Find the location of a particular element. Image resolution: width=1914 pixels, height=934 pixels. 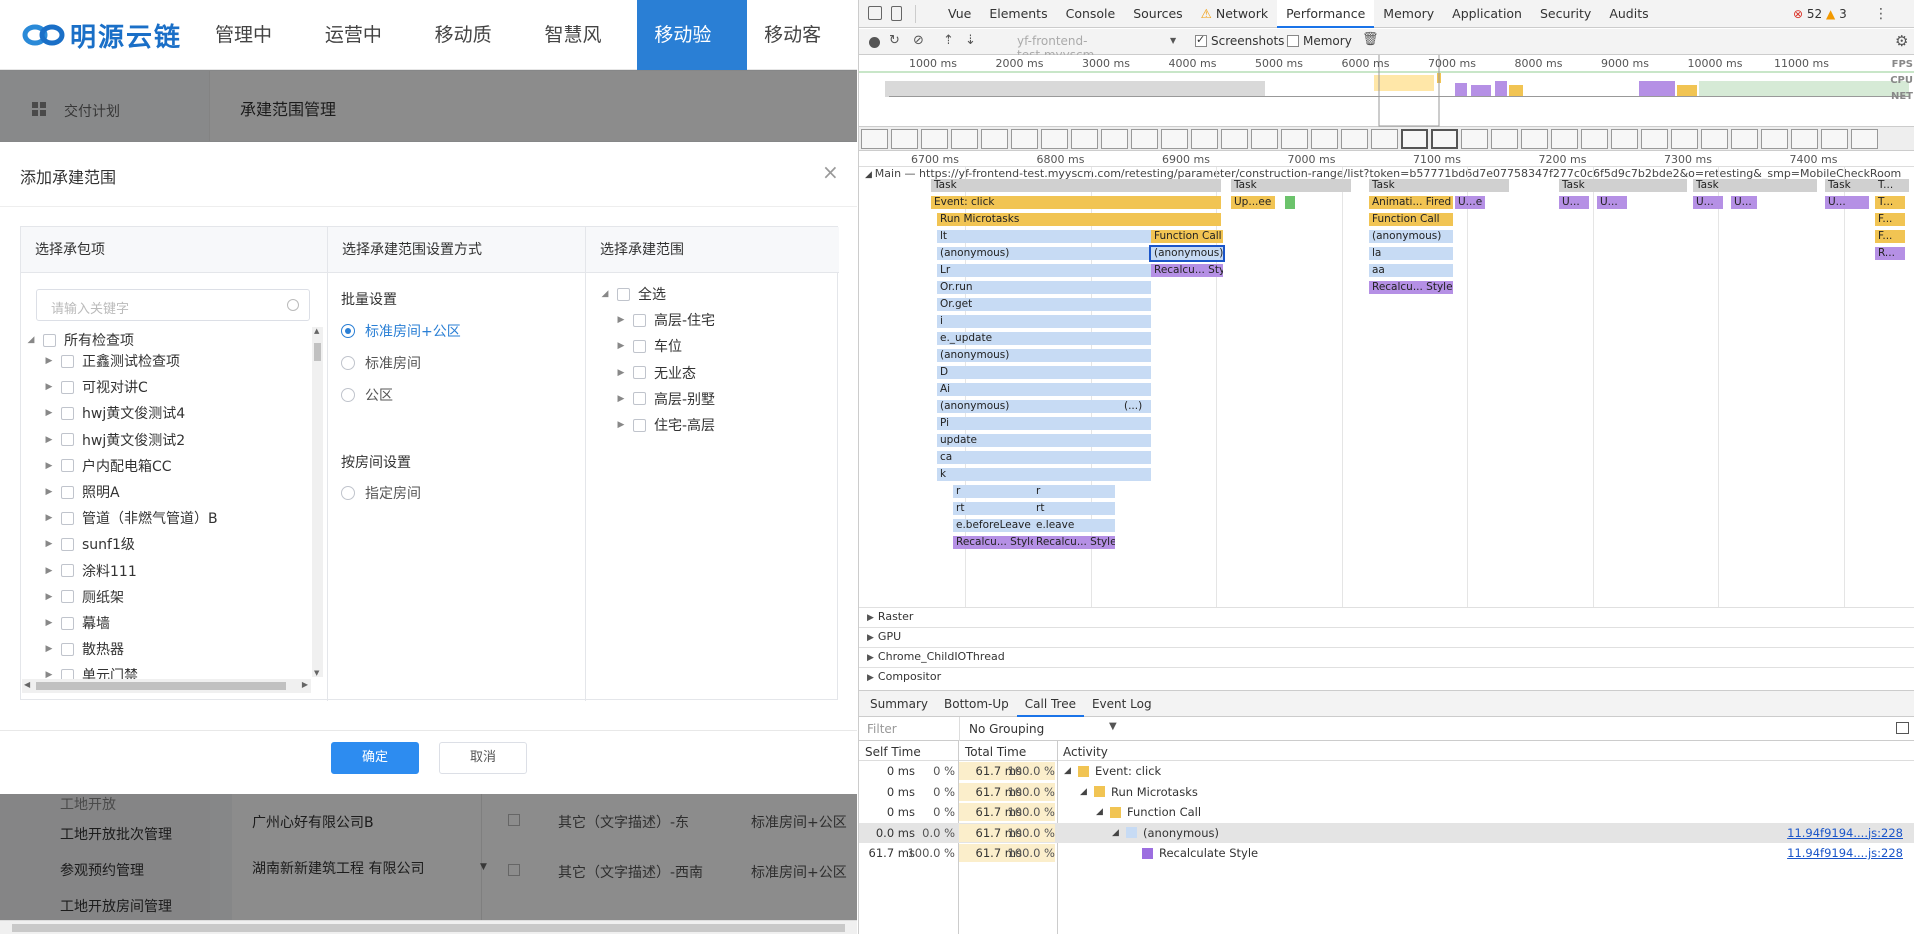

radio-specify-room: 指定房间 is located at coordinates (381, 493).